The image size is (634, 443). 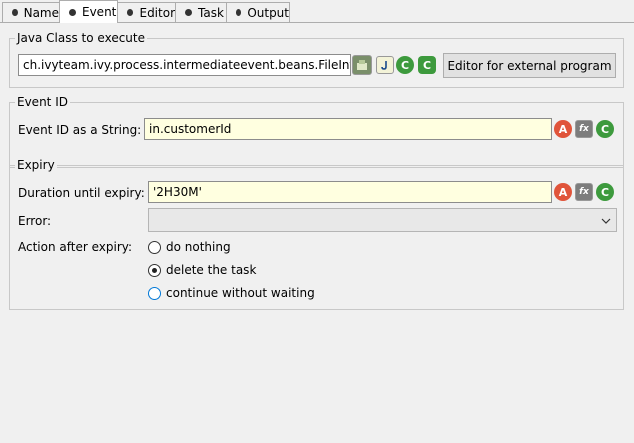 I want to click on error-select, so click(x=382, y=220).